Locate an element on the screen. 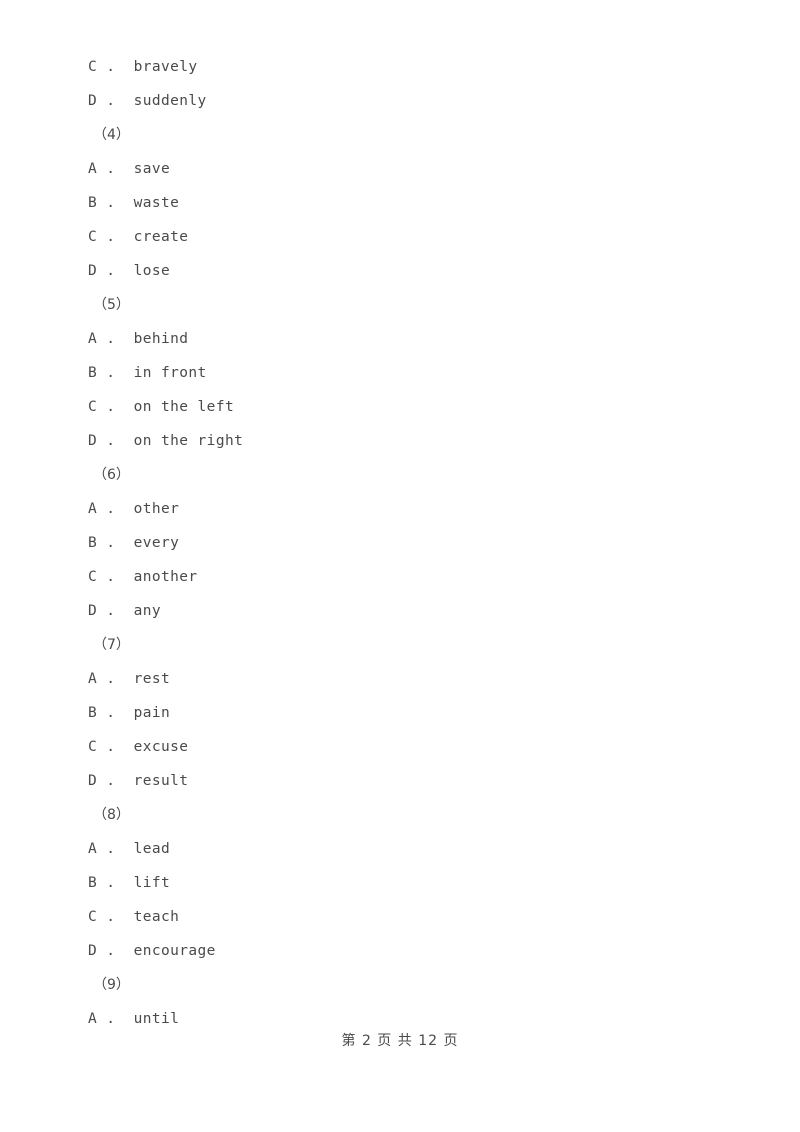  question-number: （4） is located at coordinates (111, 135).